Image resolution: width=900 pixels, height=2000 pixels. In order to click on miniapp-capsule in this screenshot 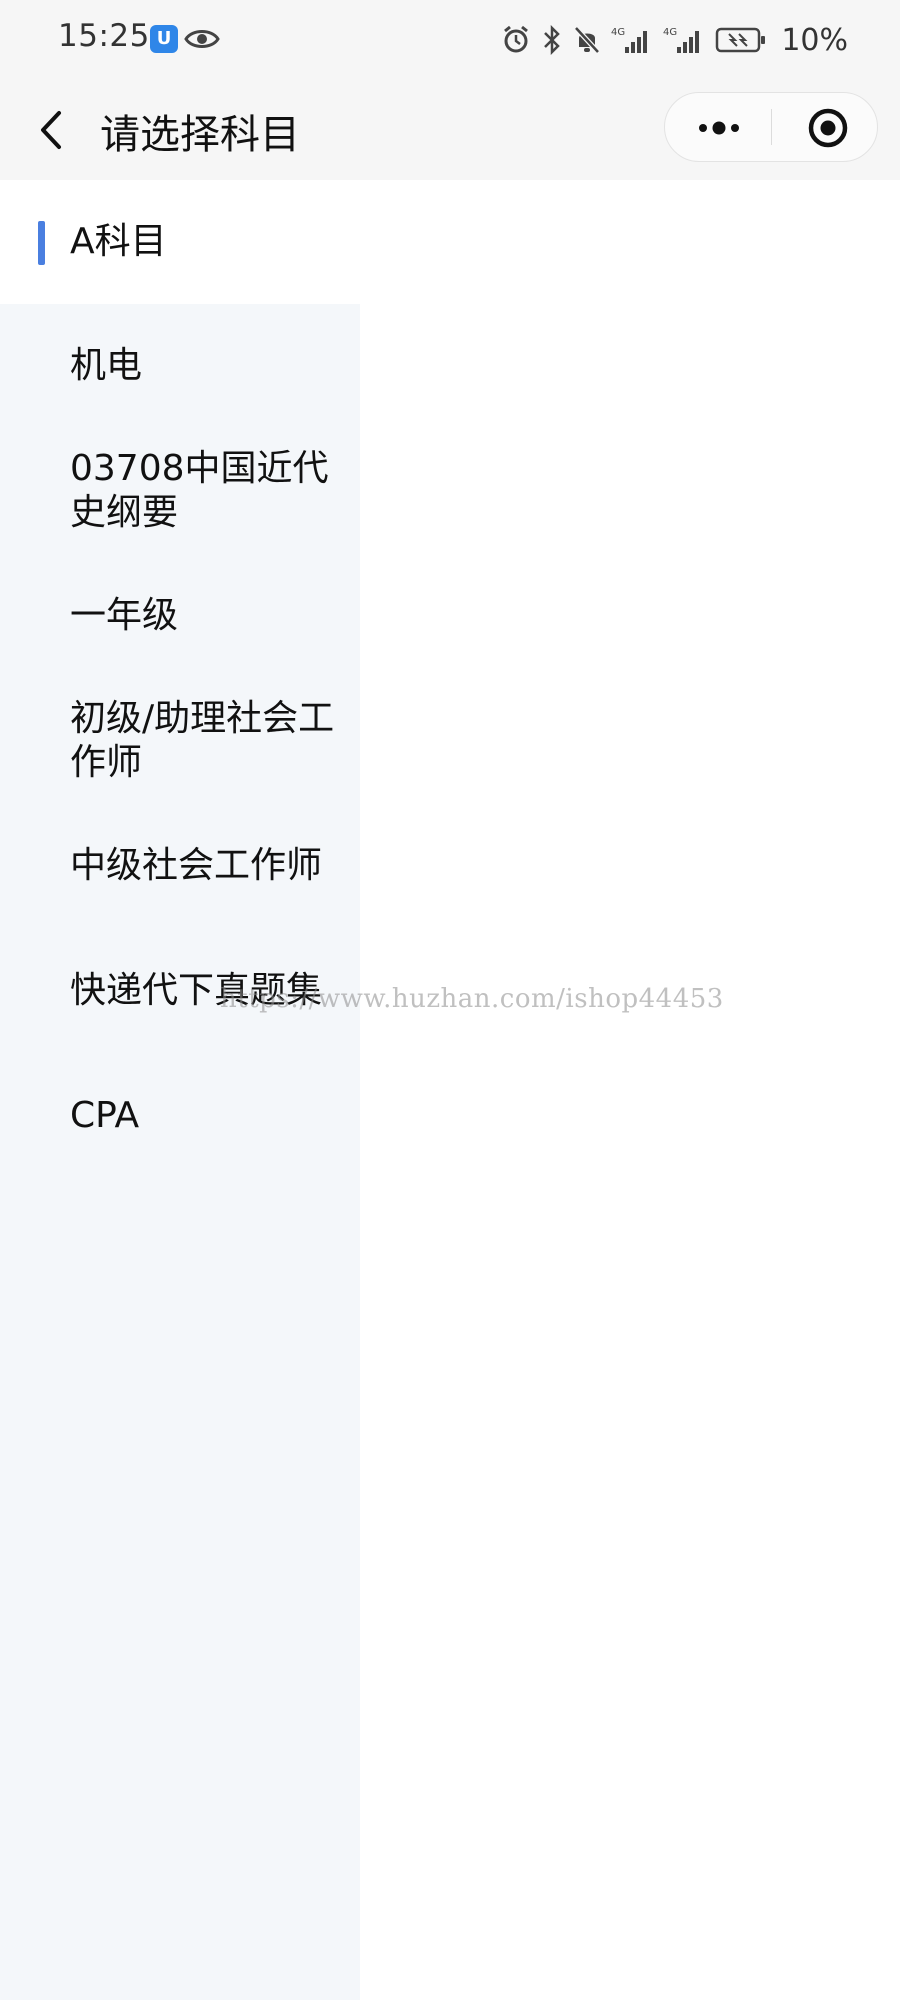, I will do `click(771, 127)`.